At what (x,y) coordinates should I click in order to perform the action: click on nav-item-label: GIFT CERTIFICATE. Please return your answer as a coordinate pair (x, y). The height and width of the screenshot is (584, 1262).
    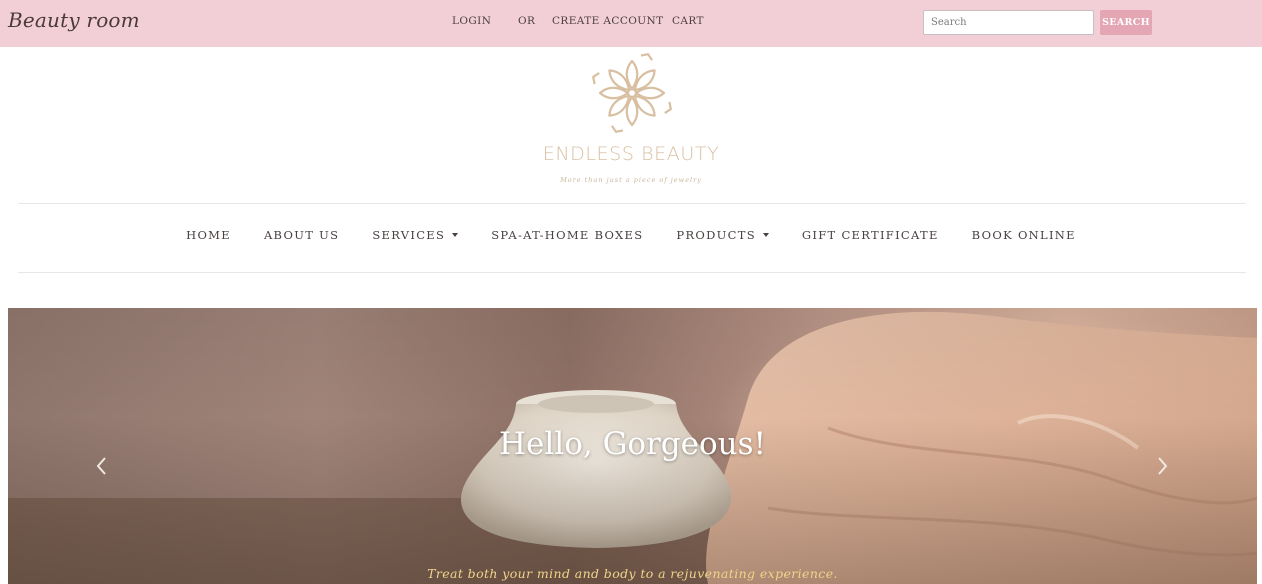
    Looking at the image, I should click on (870, 235).